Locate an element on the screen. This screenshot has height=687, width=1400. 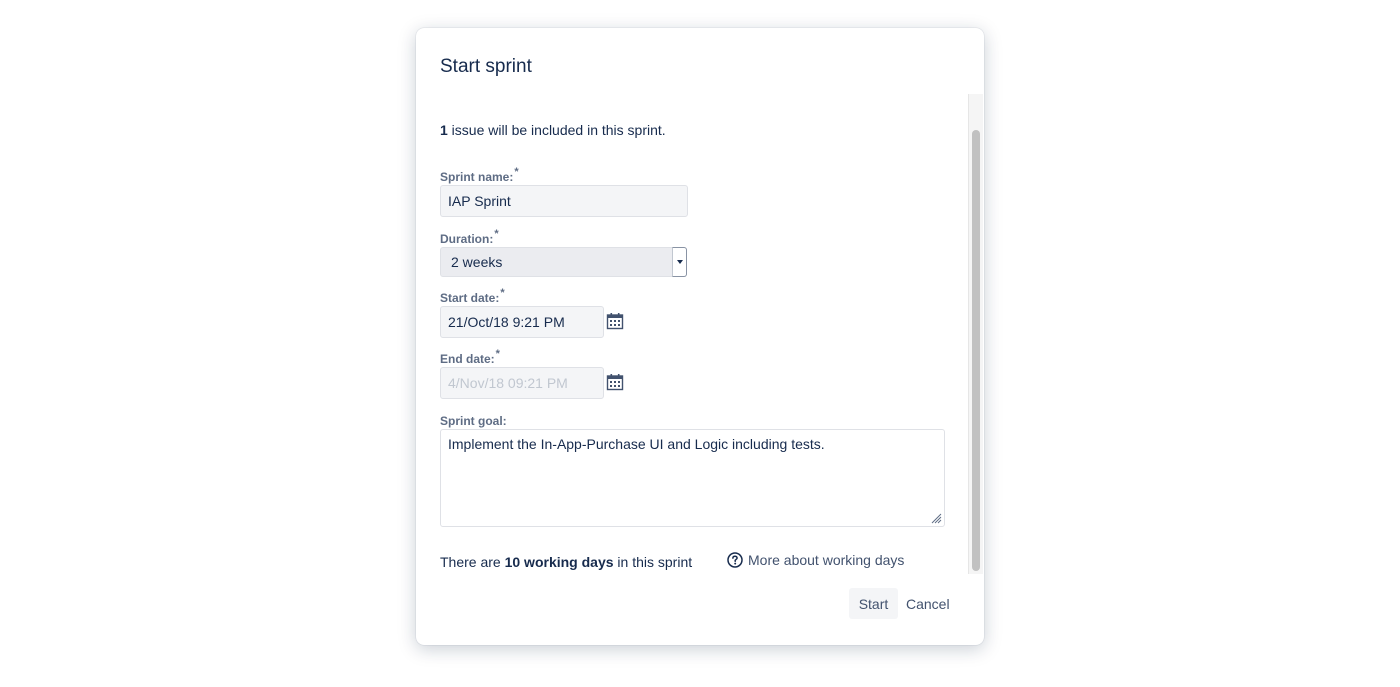
issue-summary-text: issue will be included in this sprint. is located at coordinates (556, 130).